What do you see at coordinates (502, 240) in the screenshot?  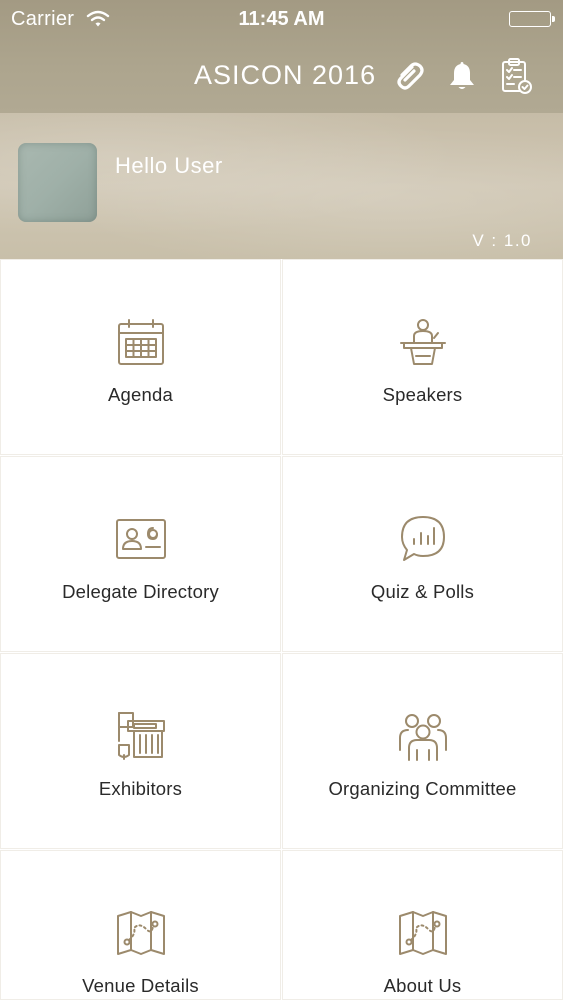 I see `app-version: V : 1.0` at bounding box center [502, 240].